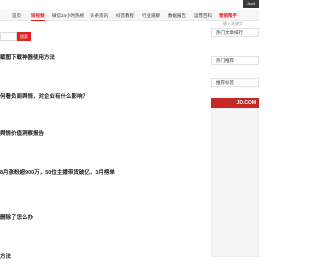 This screenshot has width=320, height=271. I want to click on site-logo: Jco0, so click(251, 4).